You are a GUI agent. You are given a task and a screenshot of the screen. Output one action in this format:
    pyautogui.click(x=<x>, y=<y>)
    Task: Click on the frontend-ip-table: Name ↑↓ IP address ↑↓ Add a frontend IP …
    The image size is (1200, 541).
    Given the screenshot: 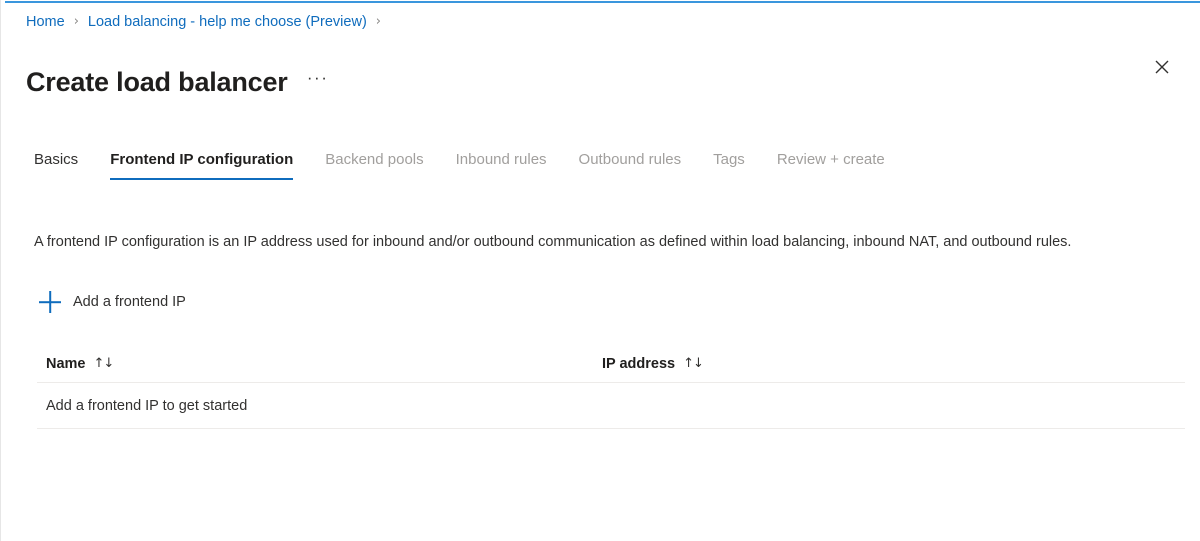 What is the action you would take?
    pyautogui.click(x=611, y=387)
    